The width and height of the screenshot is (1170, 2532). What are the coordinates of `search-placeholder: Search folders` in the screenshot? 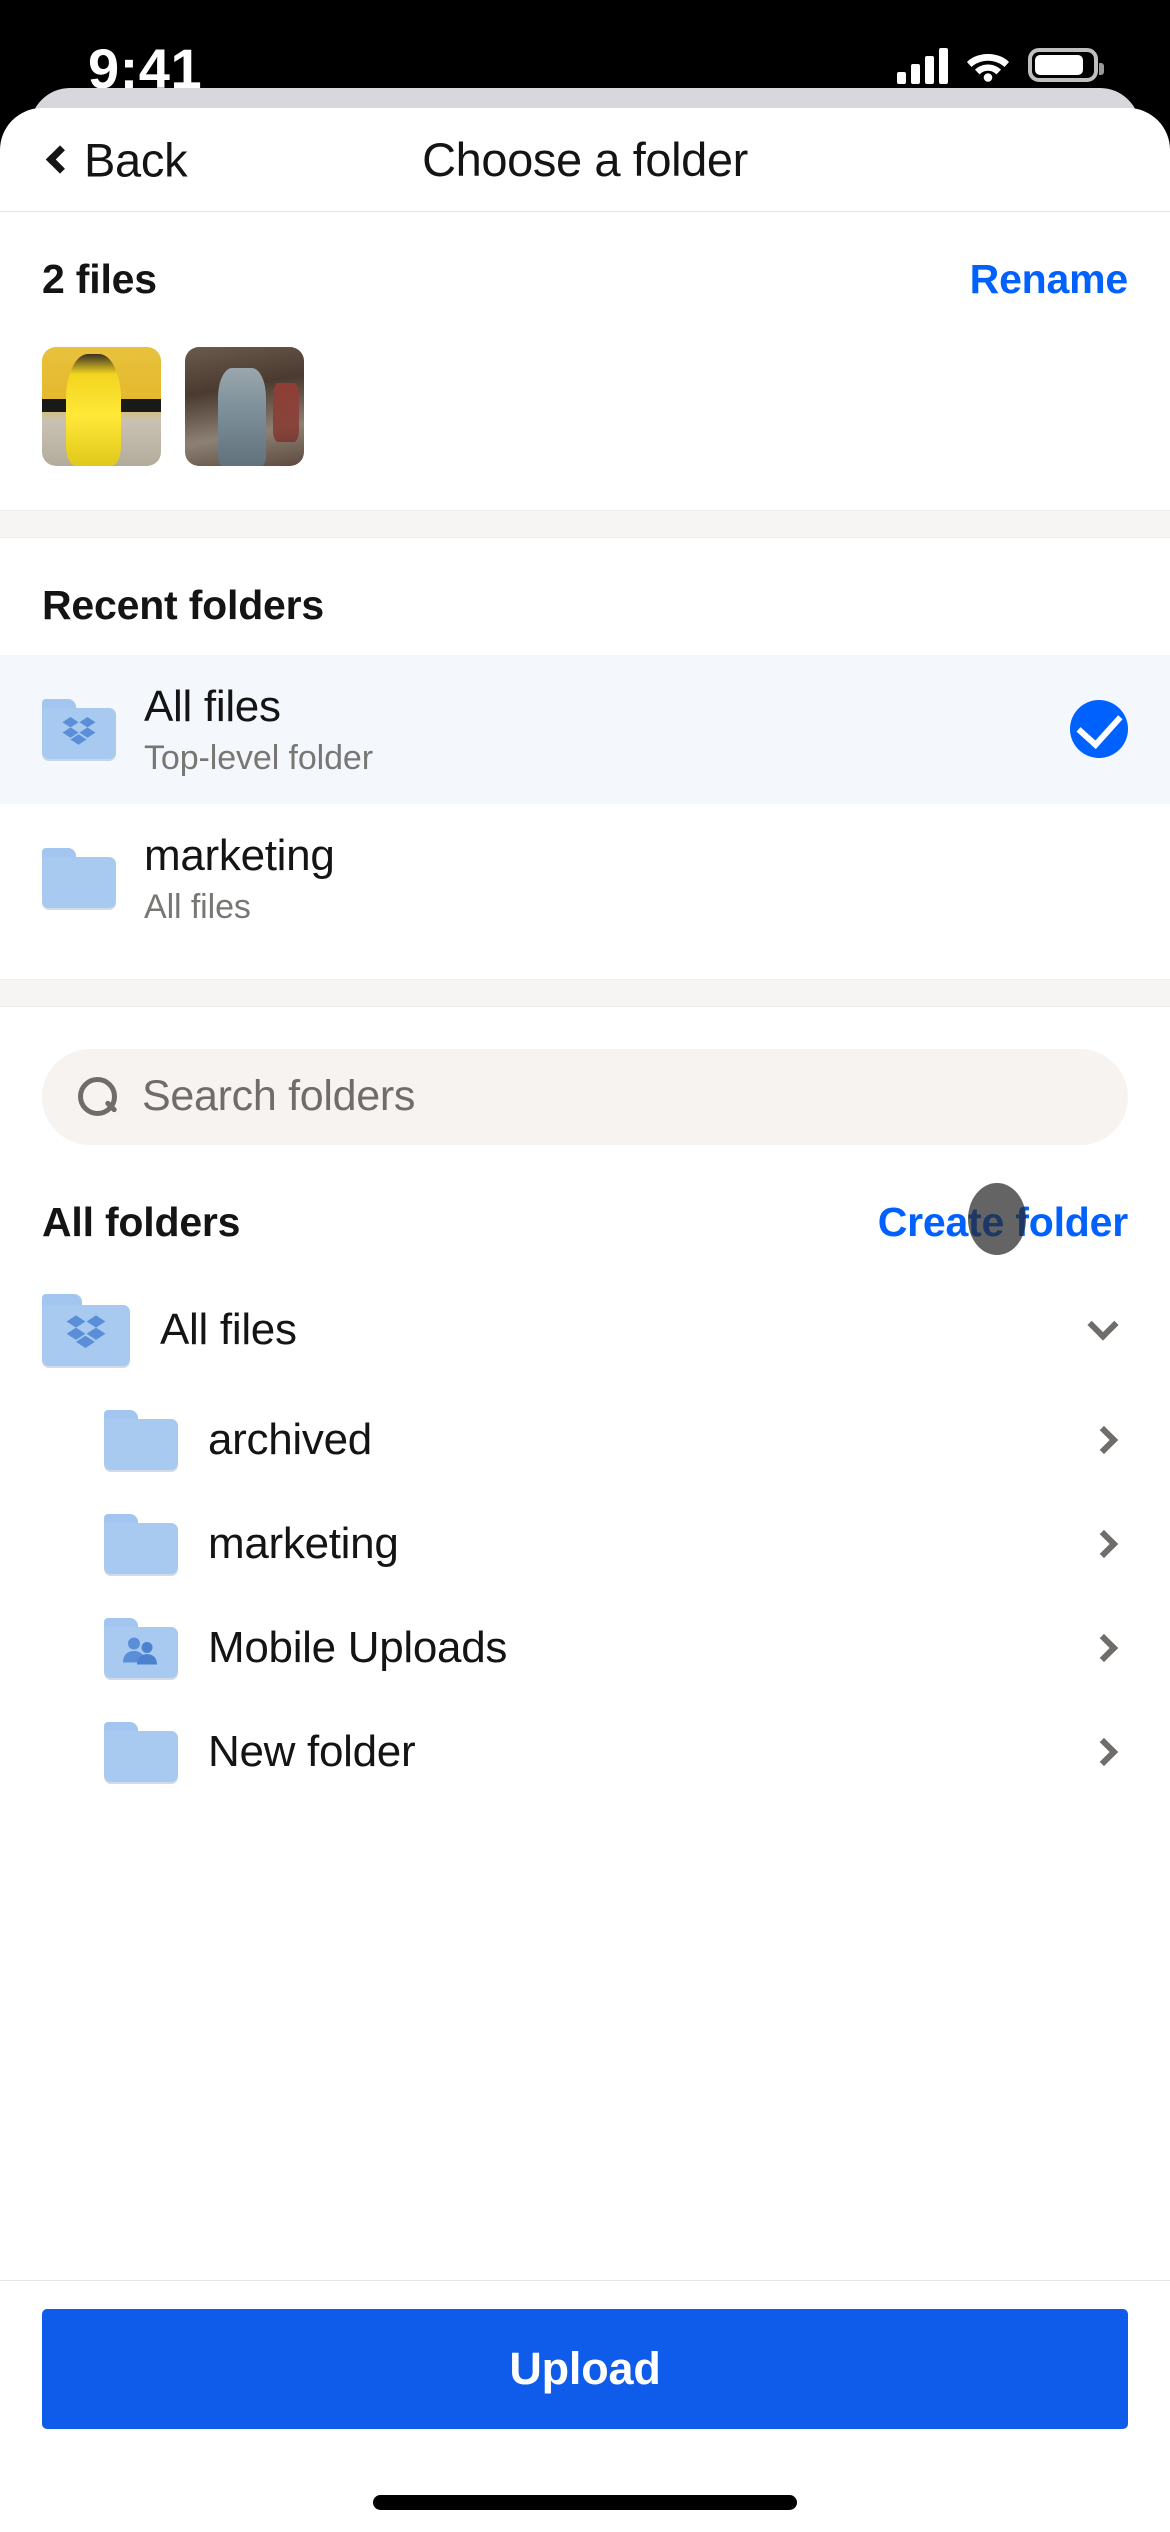 It's located at (279, 1096).